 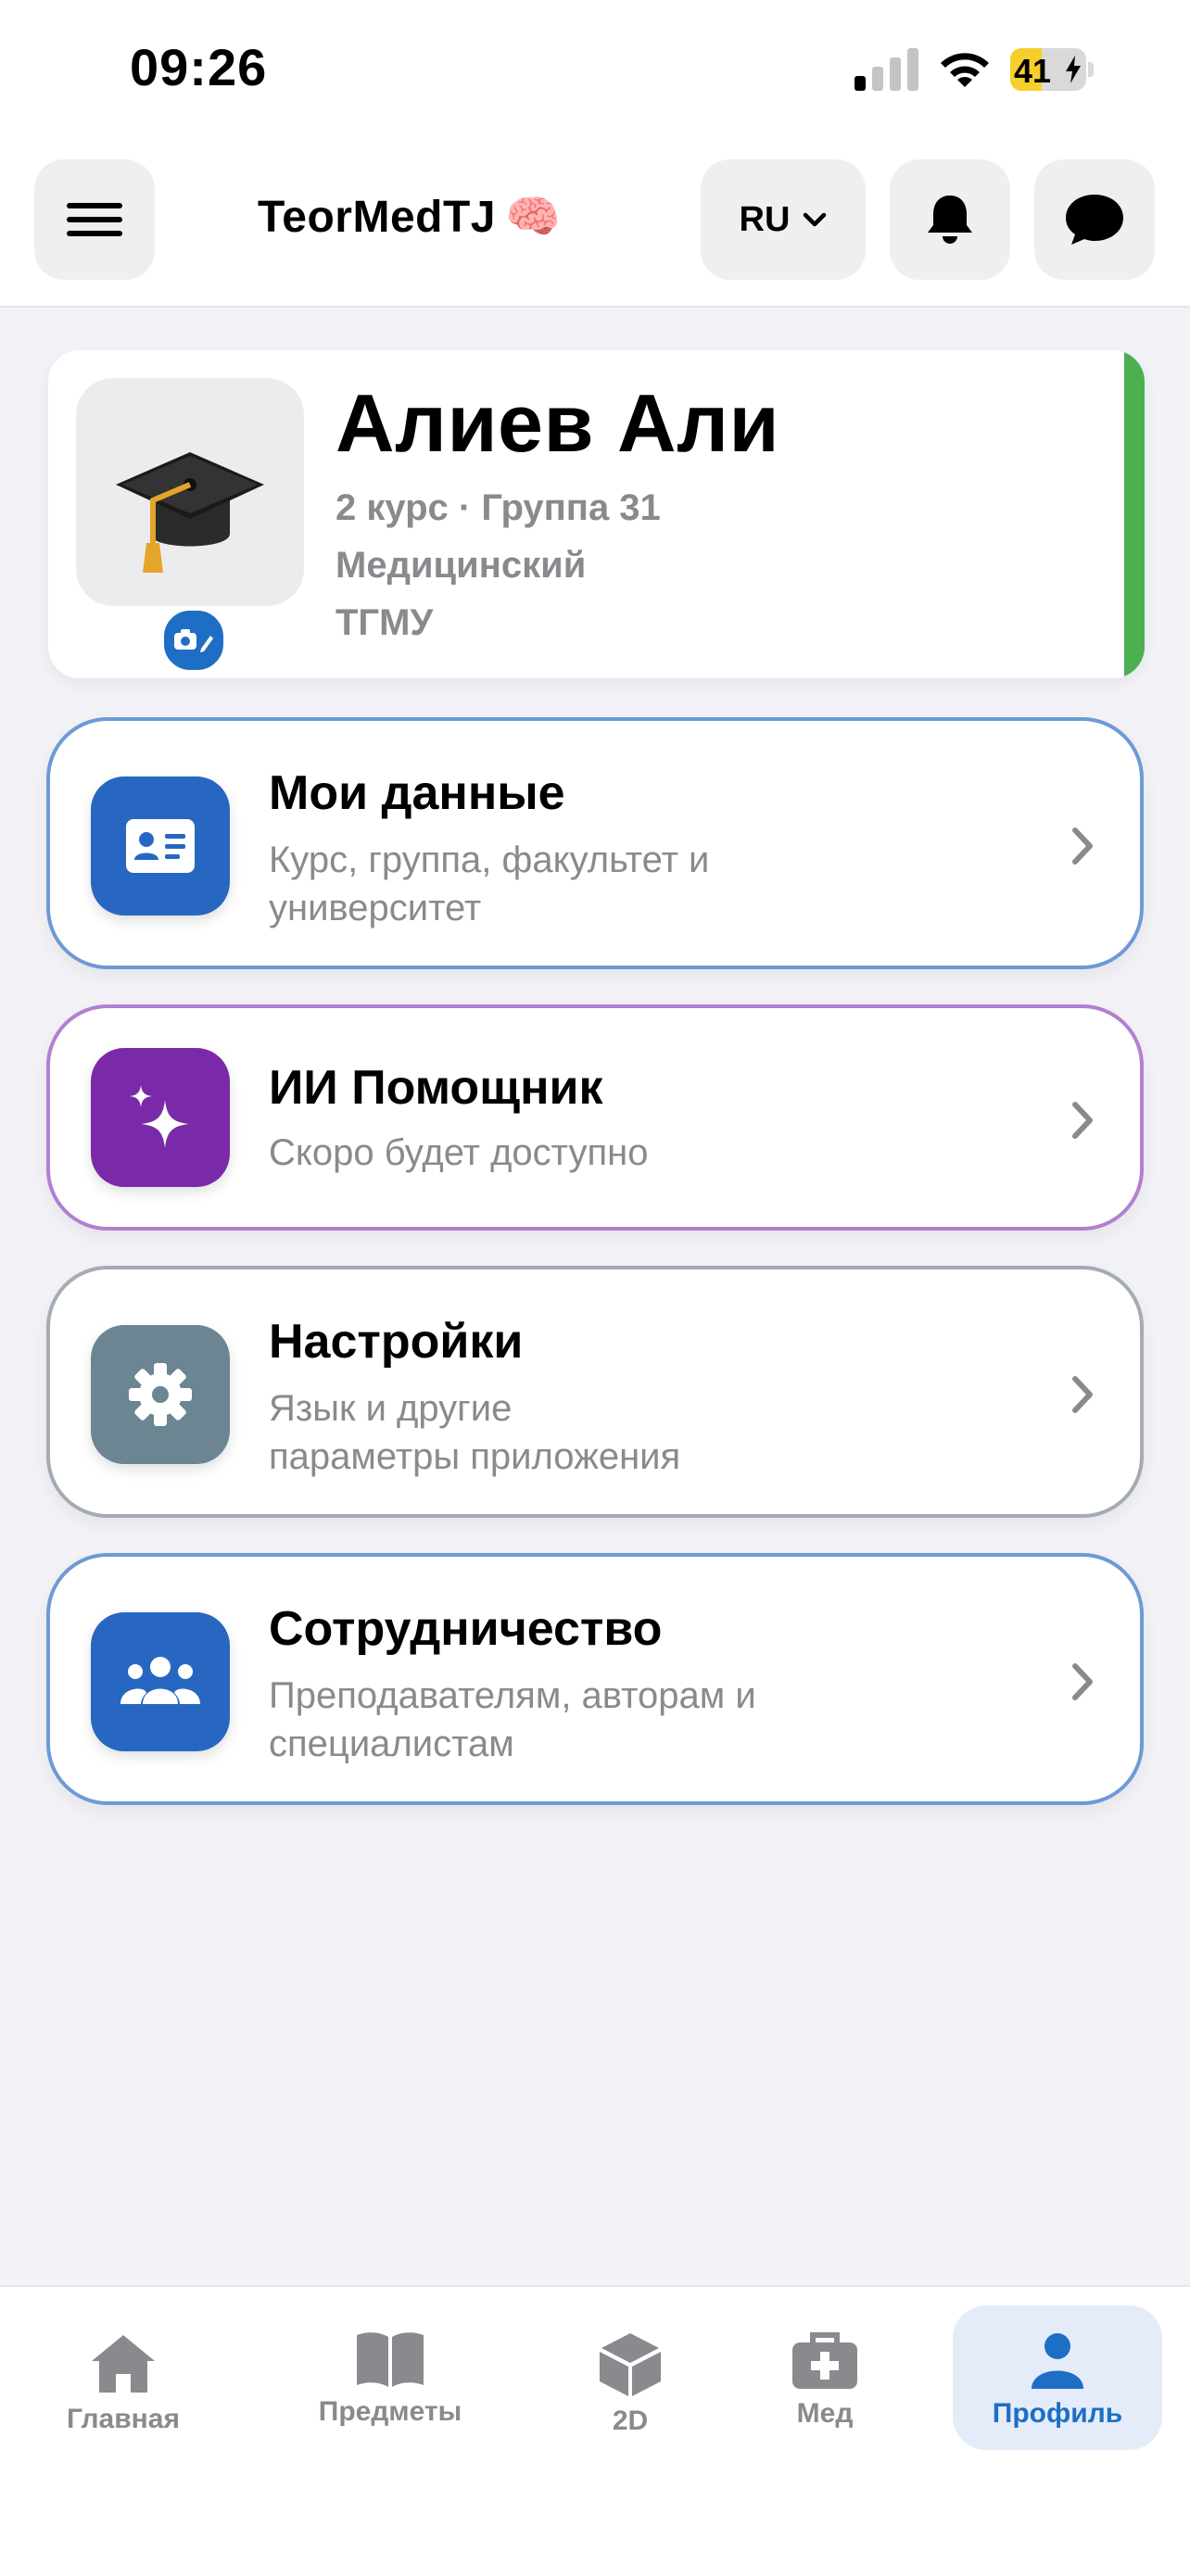 What do you see at coordinates (630, 2421) in the screenshot?
I see `tab-2d-label: 2D` at bounding box center [630, 2421].